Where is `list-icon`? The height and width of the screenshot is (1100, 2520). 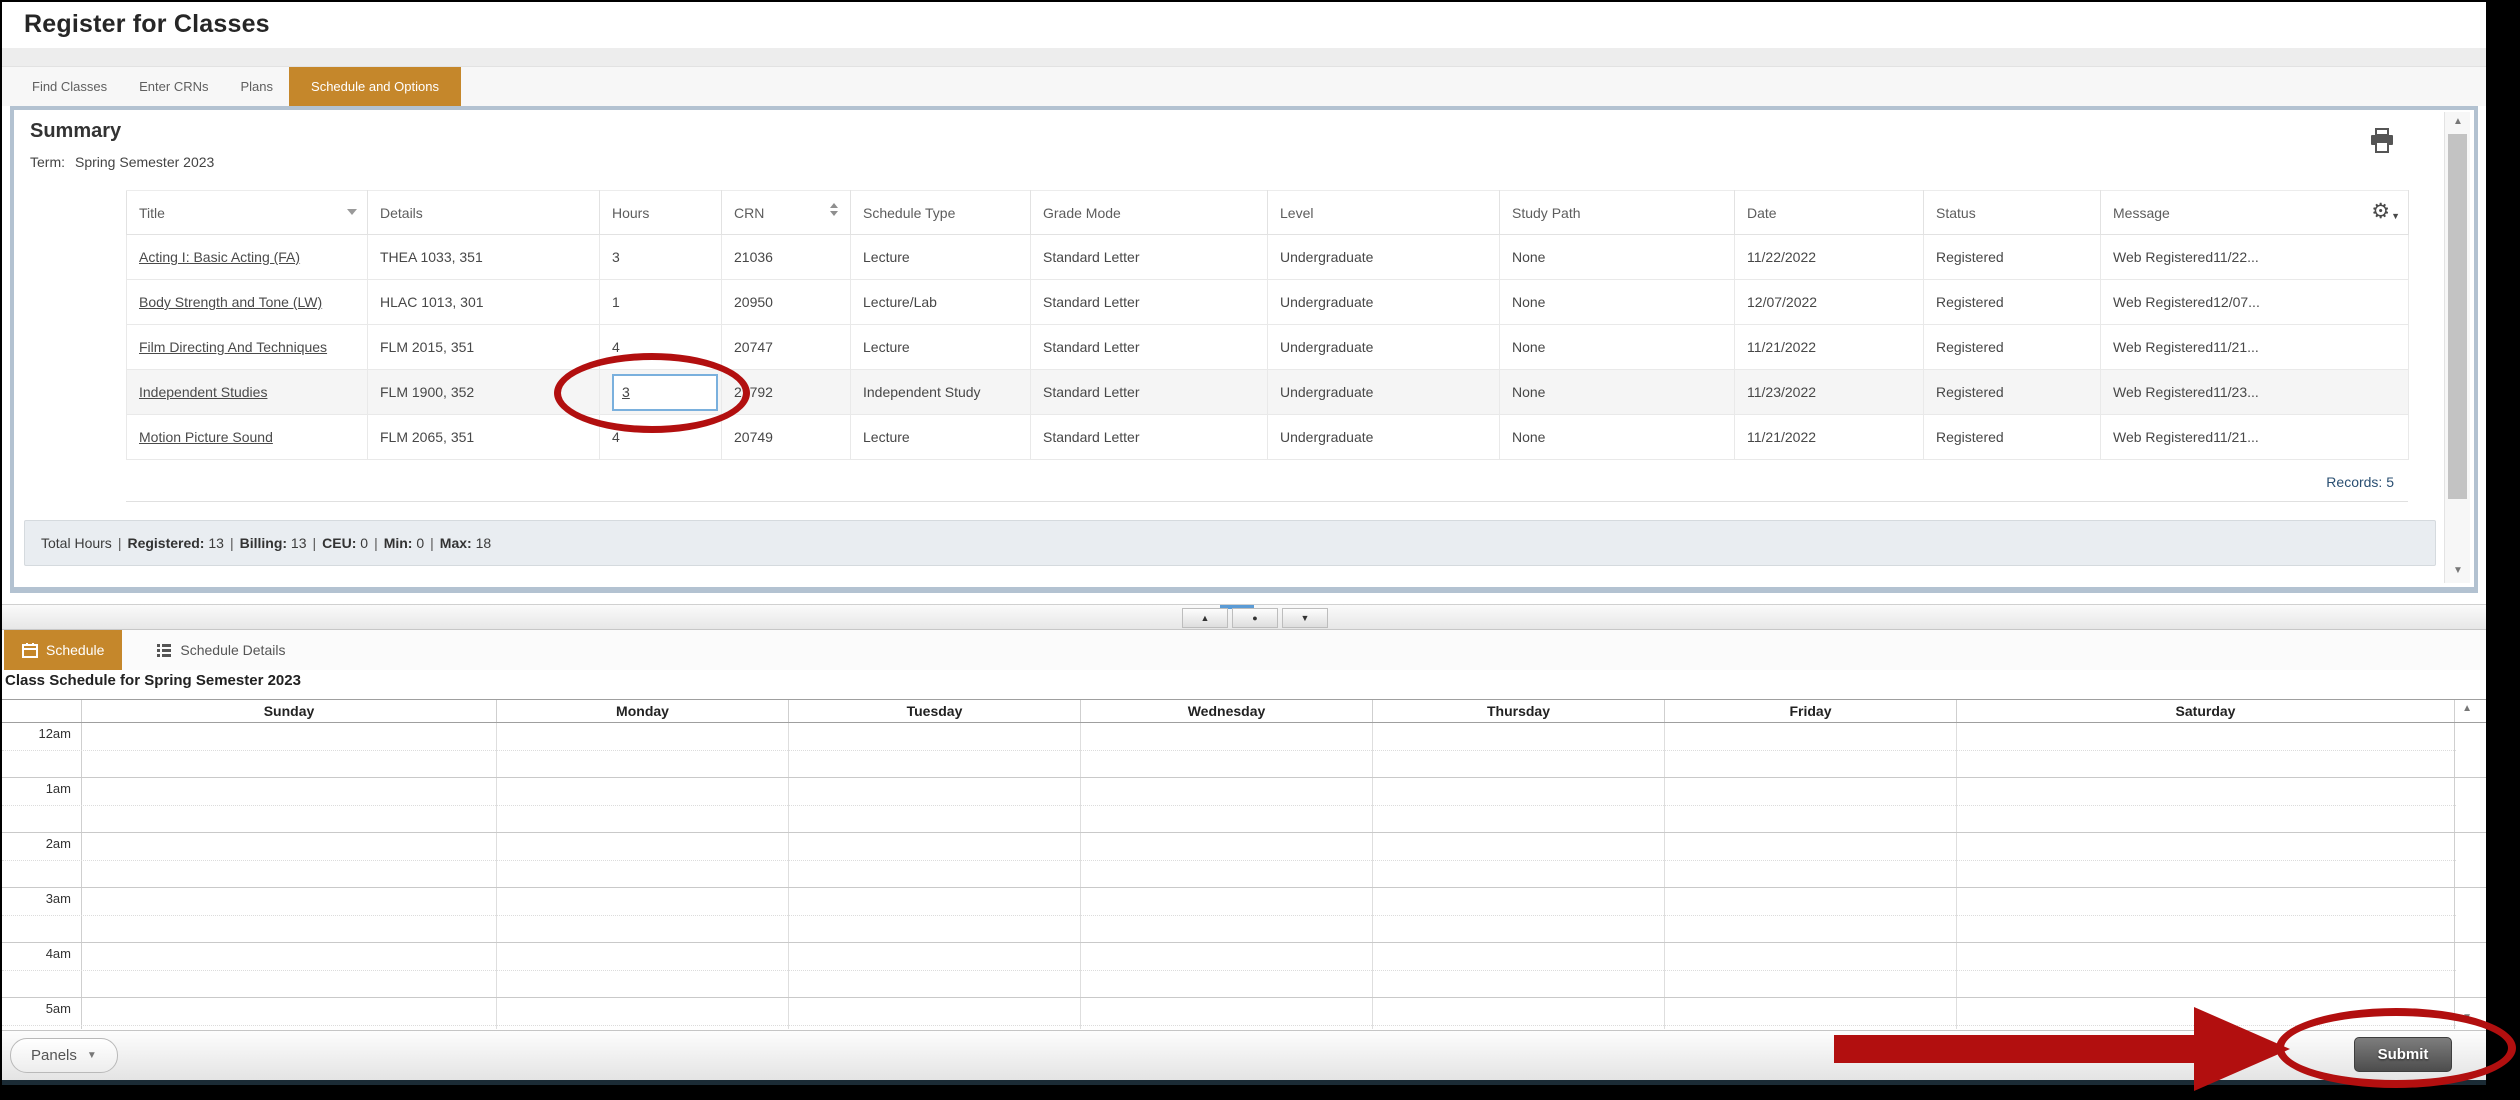 list-icon is located at coordinates (164, 650).